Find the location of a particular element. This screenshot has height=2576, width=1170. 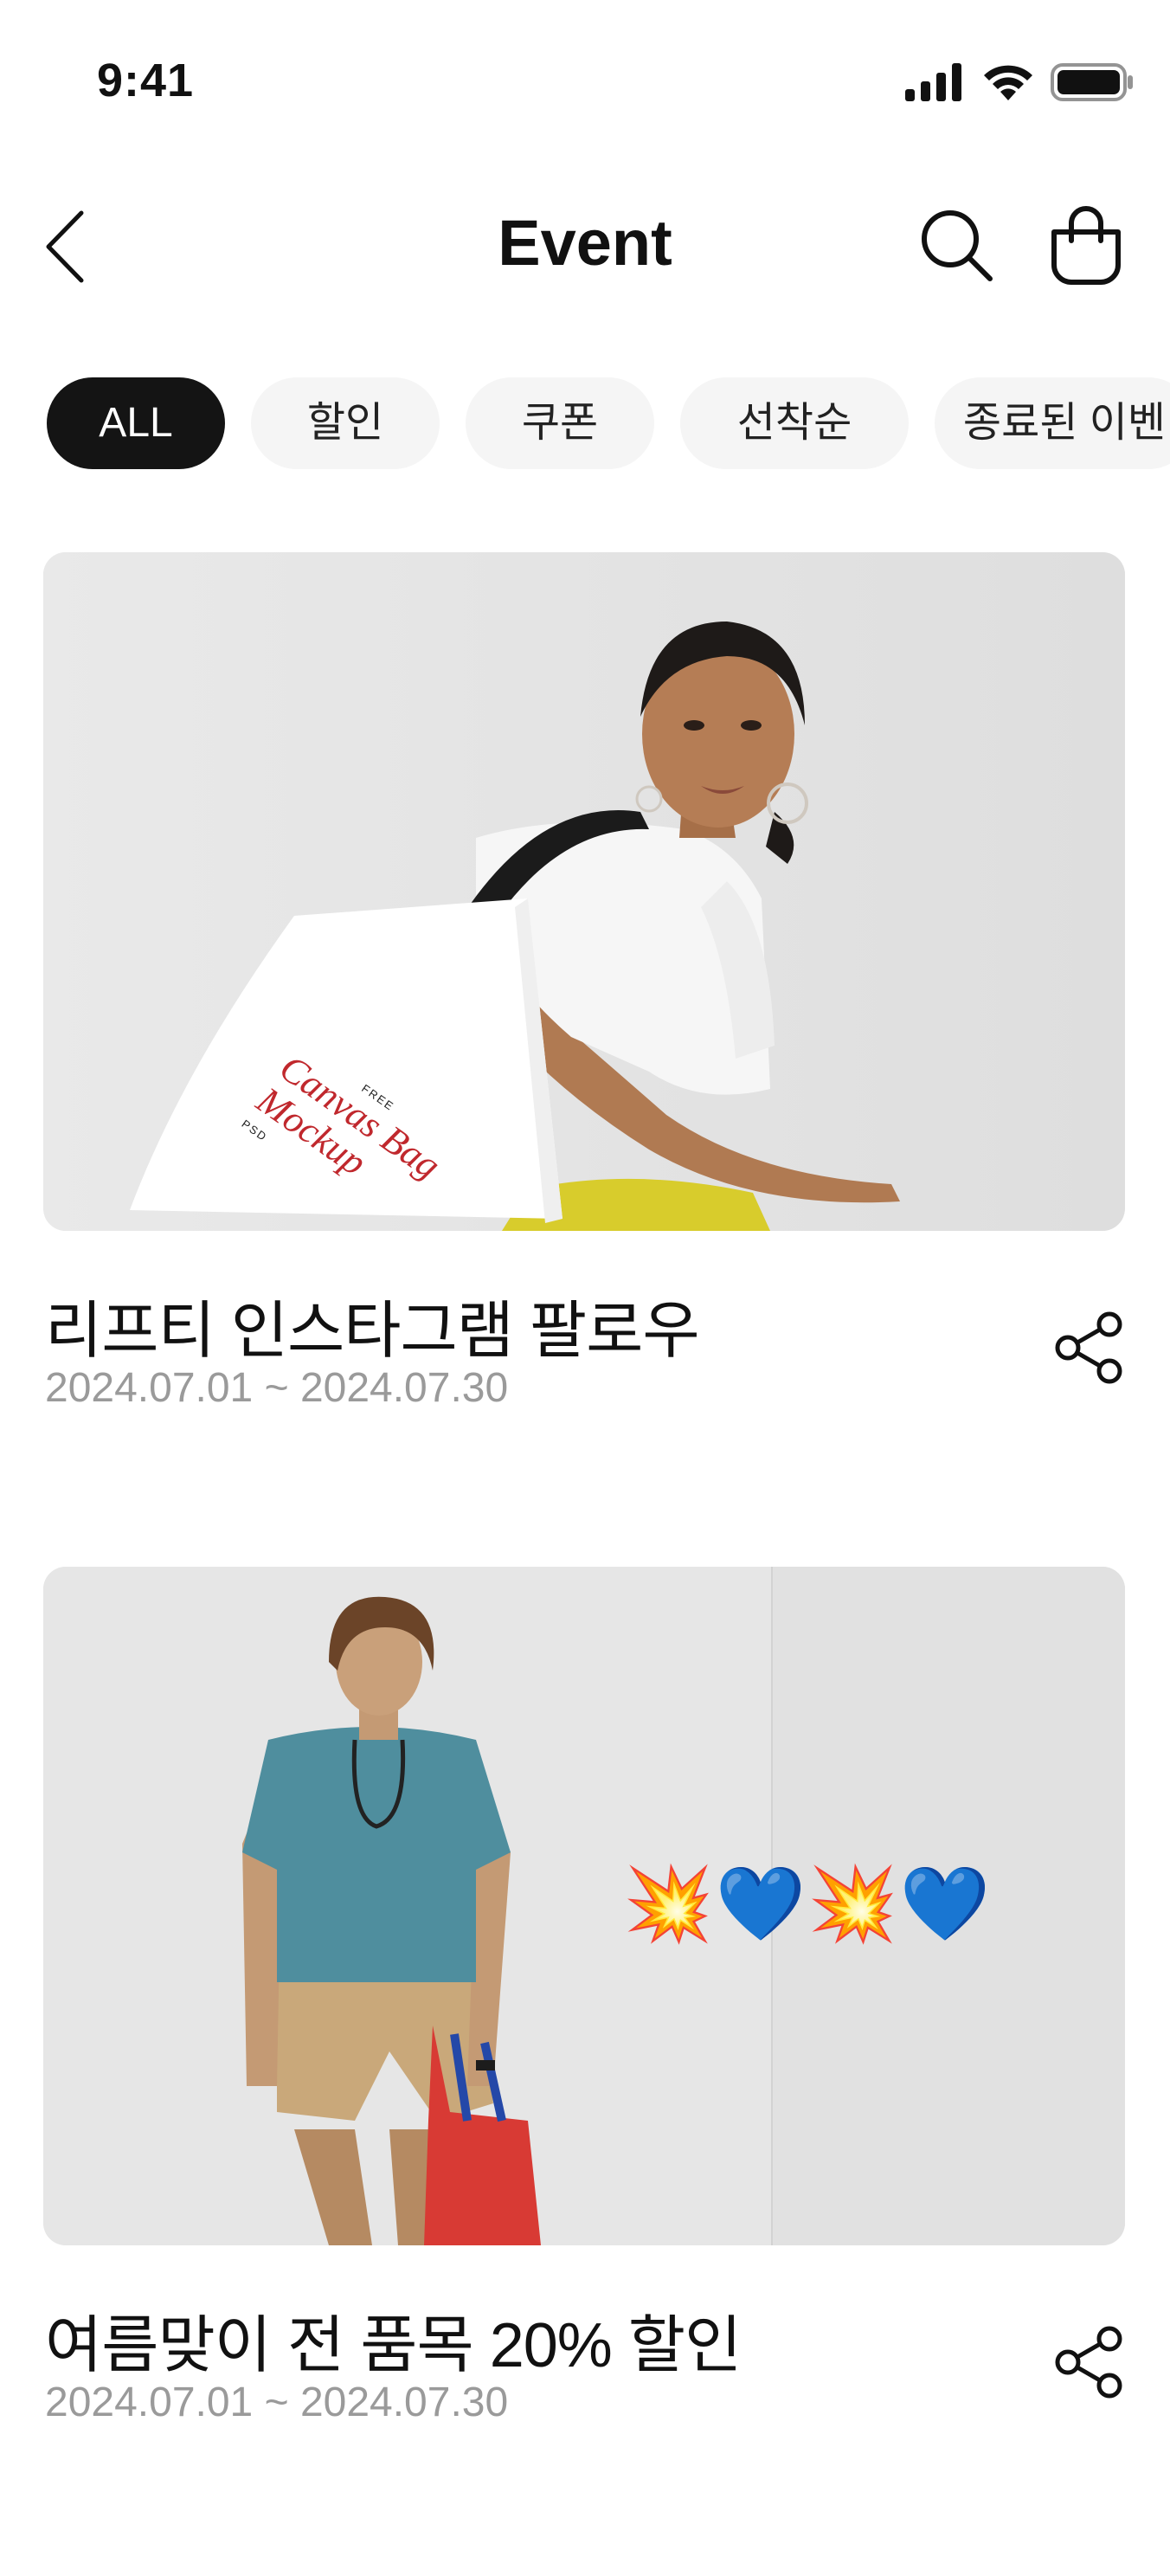

filter-chip-all: ALL is located at coordinates (136, 423).